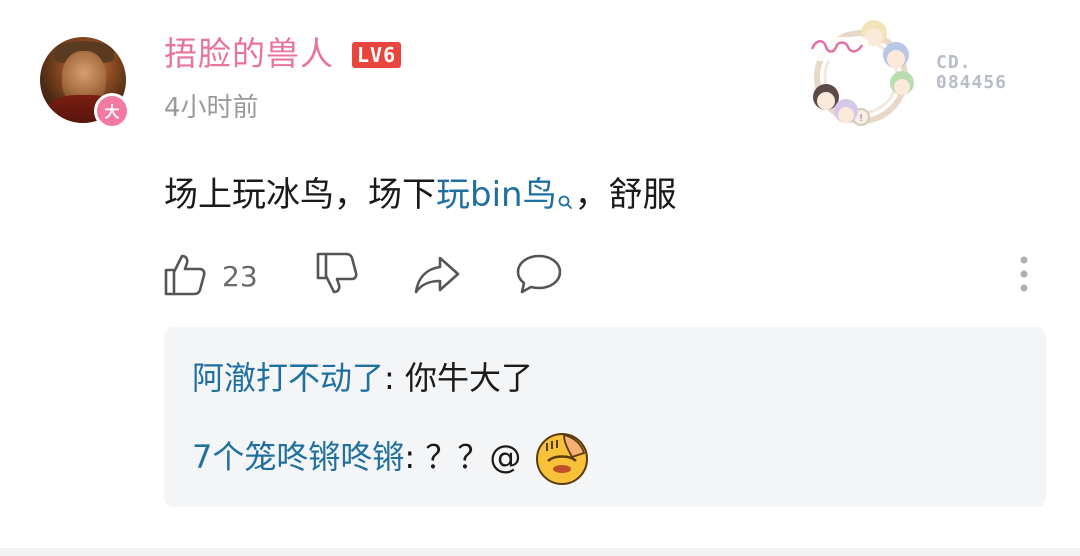 The height and width of the screenshot is (556, 1080). I want to click on comment-text-part1: 场上玩冰鸟，场下, so click(300, 195).